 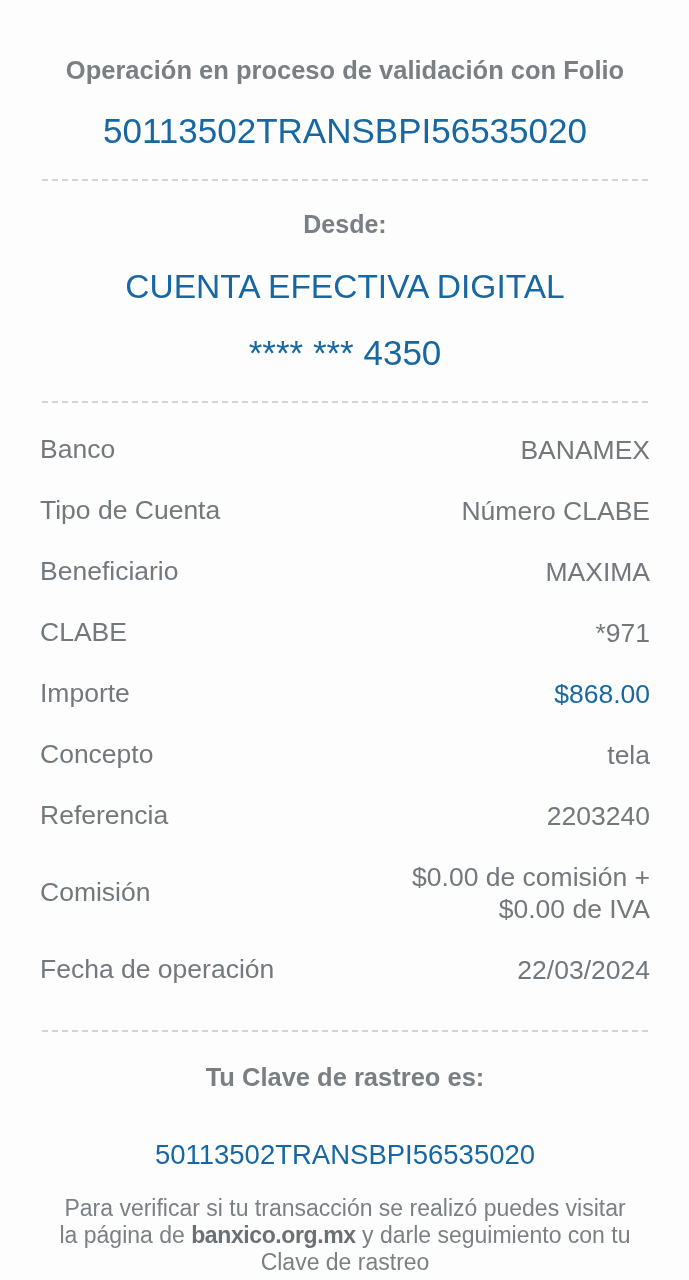 What do you see at coordinates (628, 754) in the screenshot?
I see `detail-value: tela` at bounding box center [628, 754].